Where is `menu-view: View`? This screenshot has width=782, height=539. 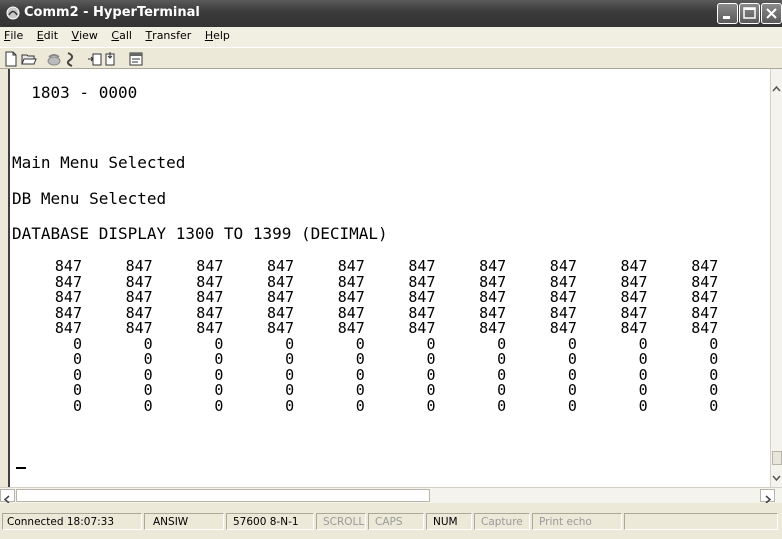 menu-view: View is located at coordinates (85, 34).